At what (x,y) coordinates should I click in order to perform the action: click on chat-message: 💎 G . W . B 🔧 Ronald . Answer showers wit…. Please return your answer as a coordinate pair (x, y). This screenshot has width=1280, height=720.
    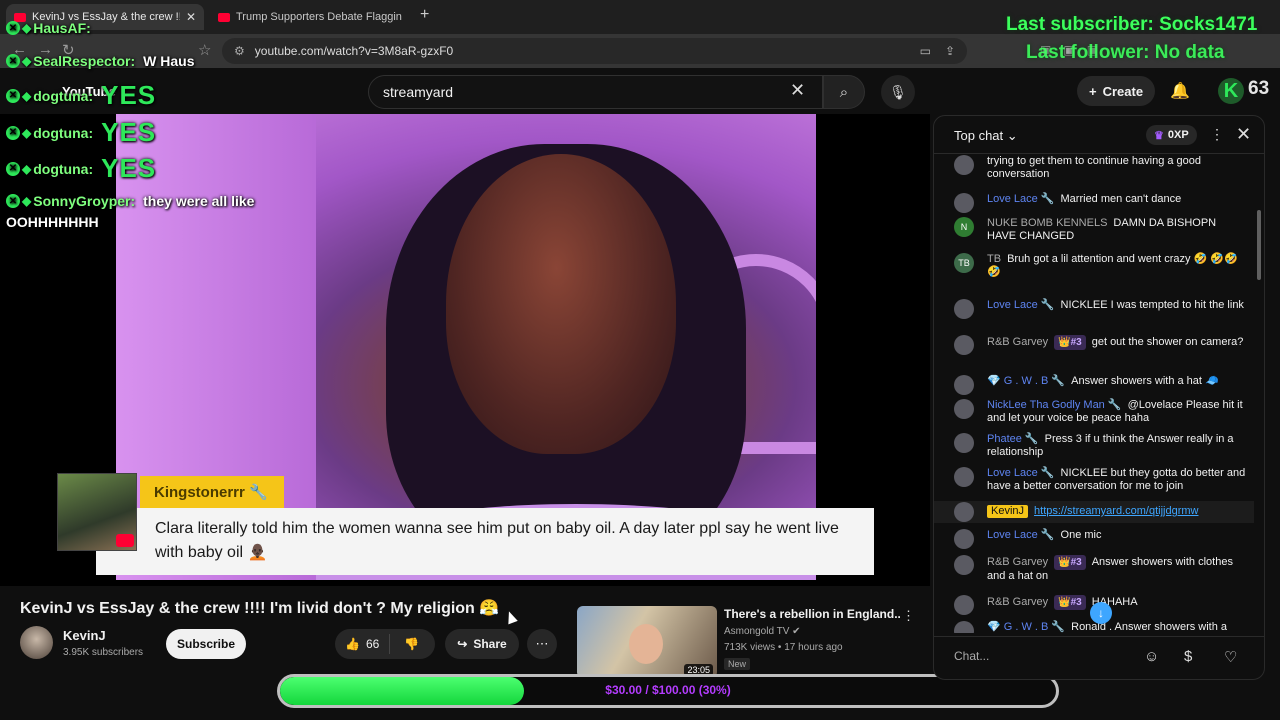
    Looking at the image, I should click on (1094, 627).